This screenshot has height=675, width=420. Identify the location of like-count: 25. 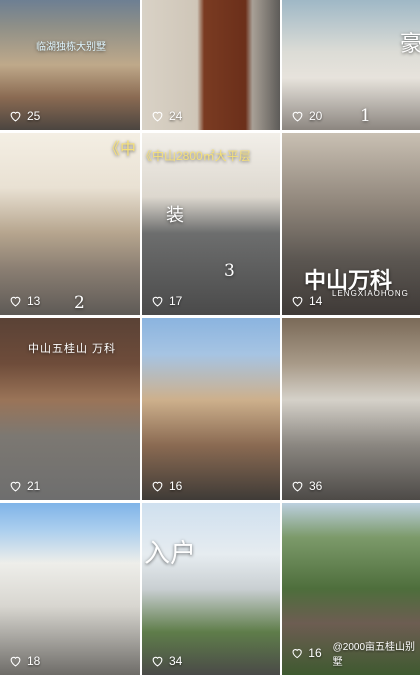
(24, 116).